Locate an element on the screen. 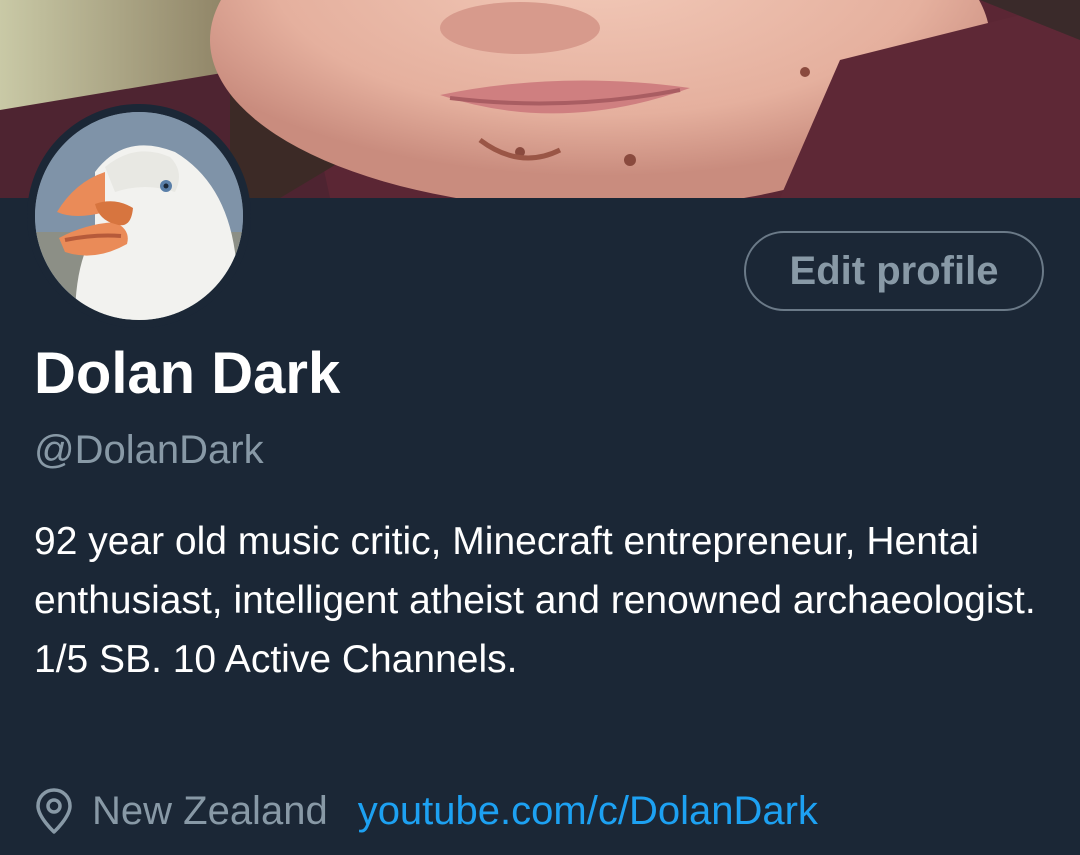  edit-profile-button: Edit profile is located at coordinates (894, 271).